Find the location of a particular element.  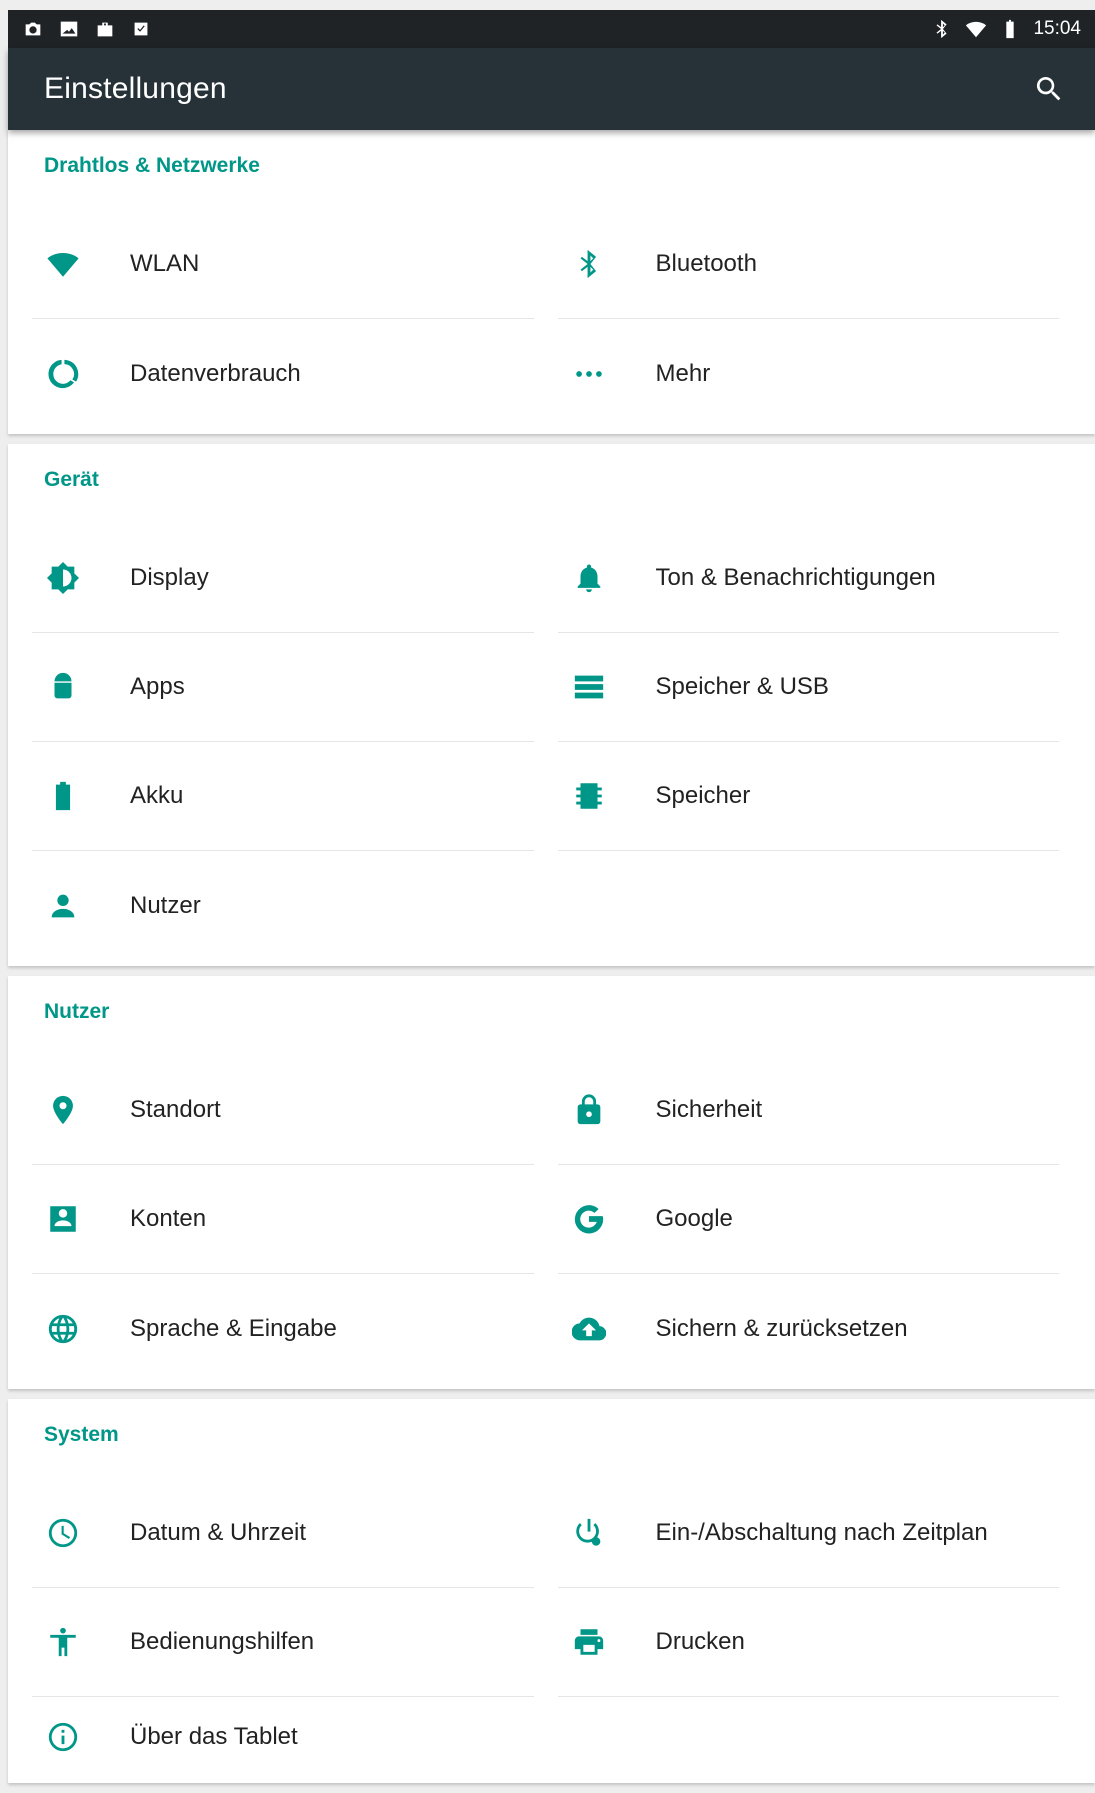

setting-label: Datenverbrauch is located at coordinates (215, 373).